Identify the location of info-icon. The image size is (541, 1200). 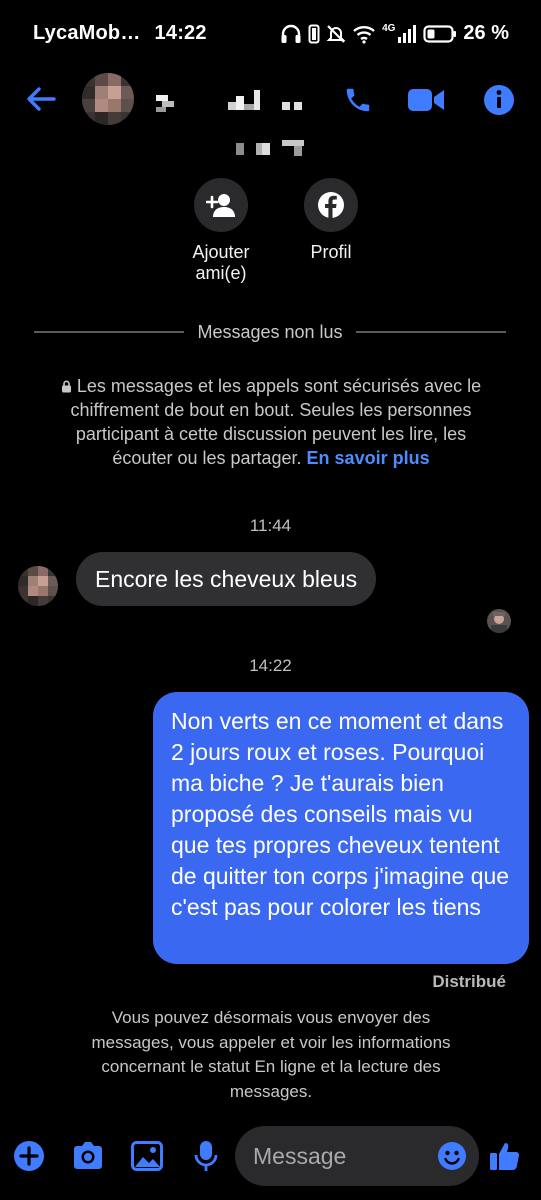
(499, 100).